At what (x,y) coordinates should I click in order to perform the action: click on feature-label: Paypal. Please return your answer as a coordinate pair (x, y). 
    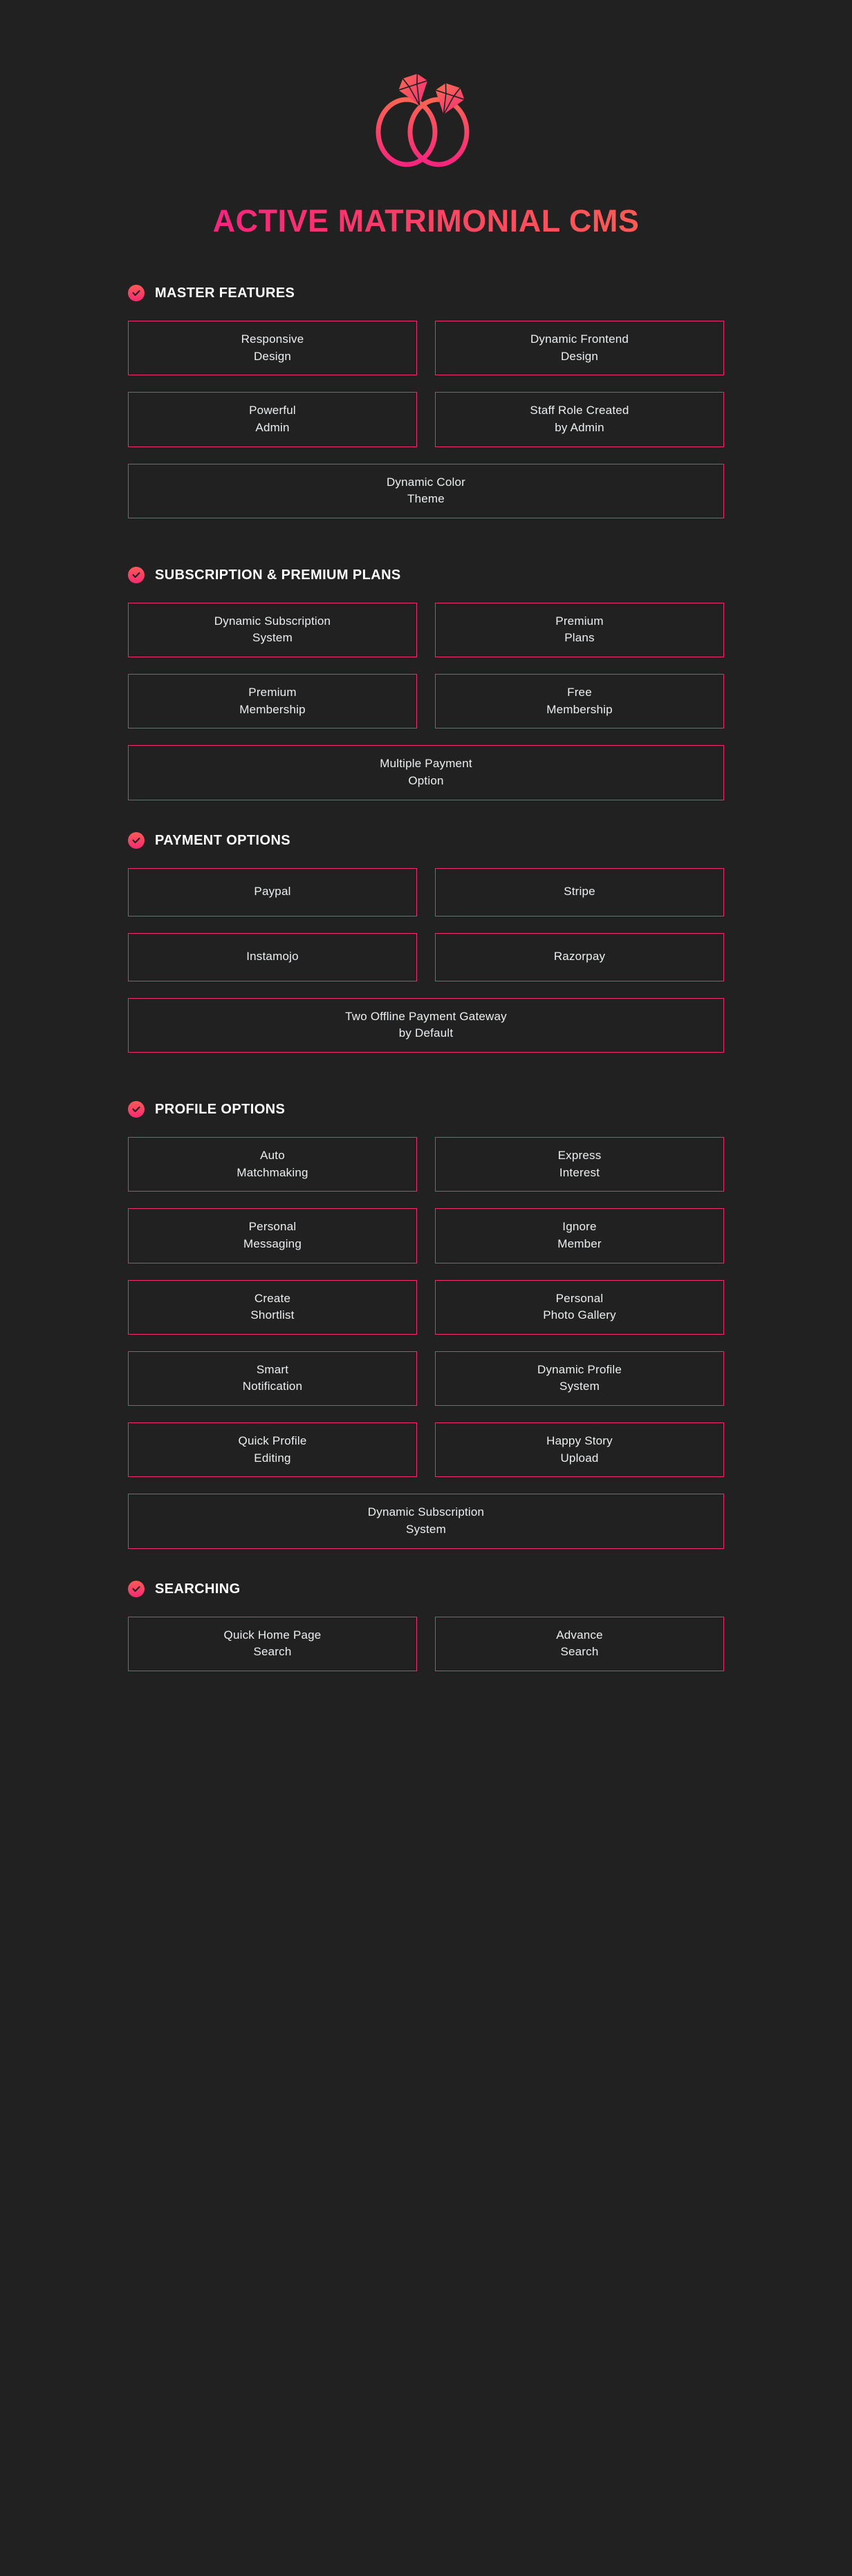
    Looking at the image, I should click on (272, 892).